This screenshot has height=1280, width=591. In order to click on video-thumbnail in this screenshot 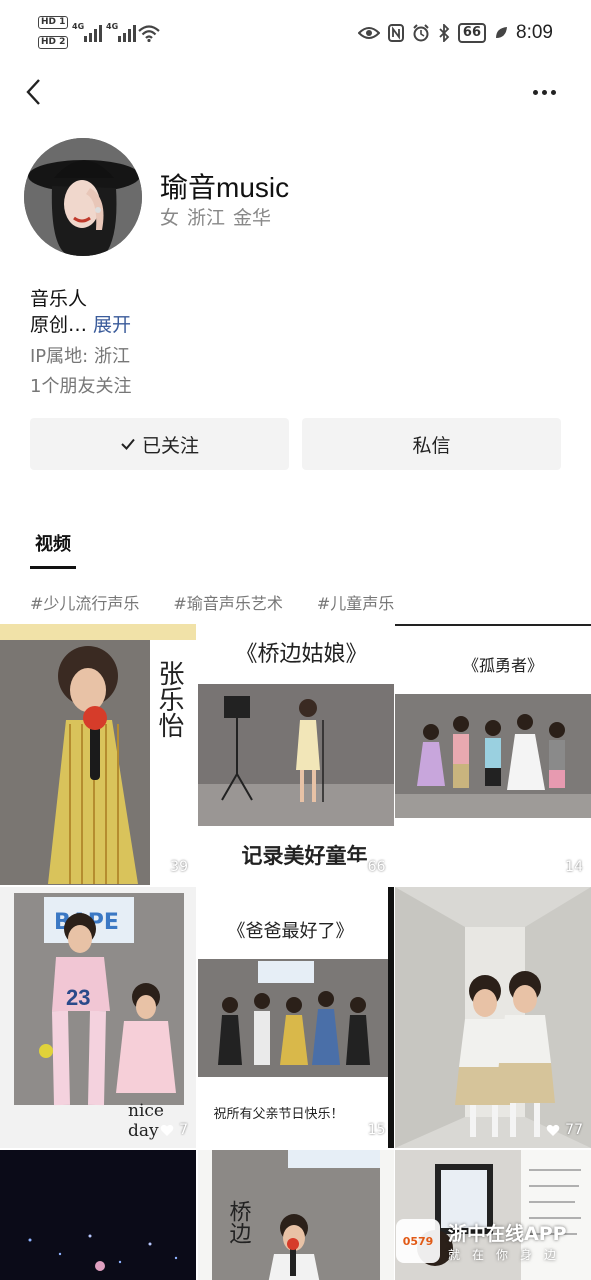, I will do `click(98, 1215)`.